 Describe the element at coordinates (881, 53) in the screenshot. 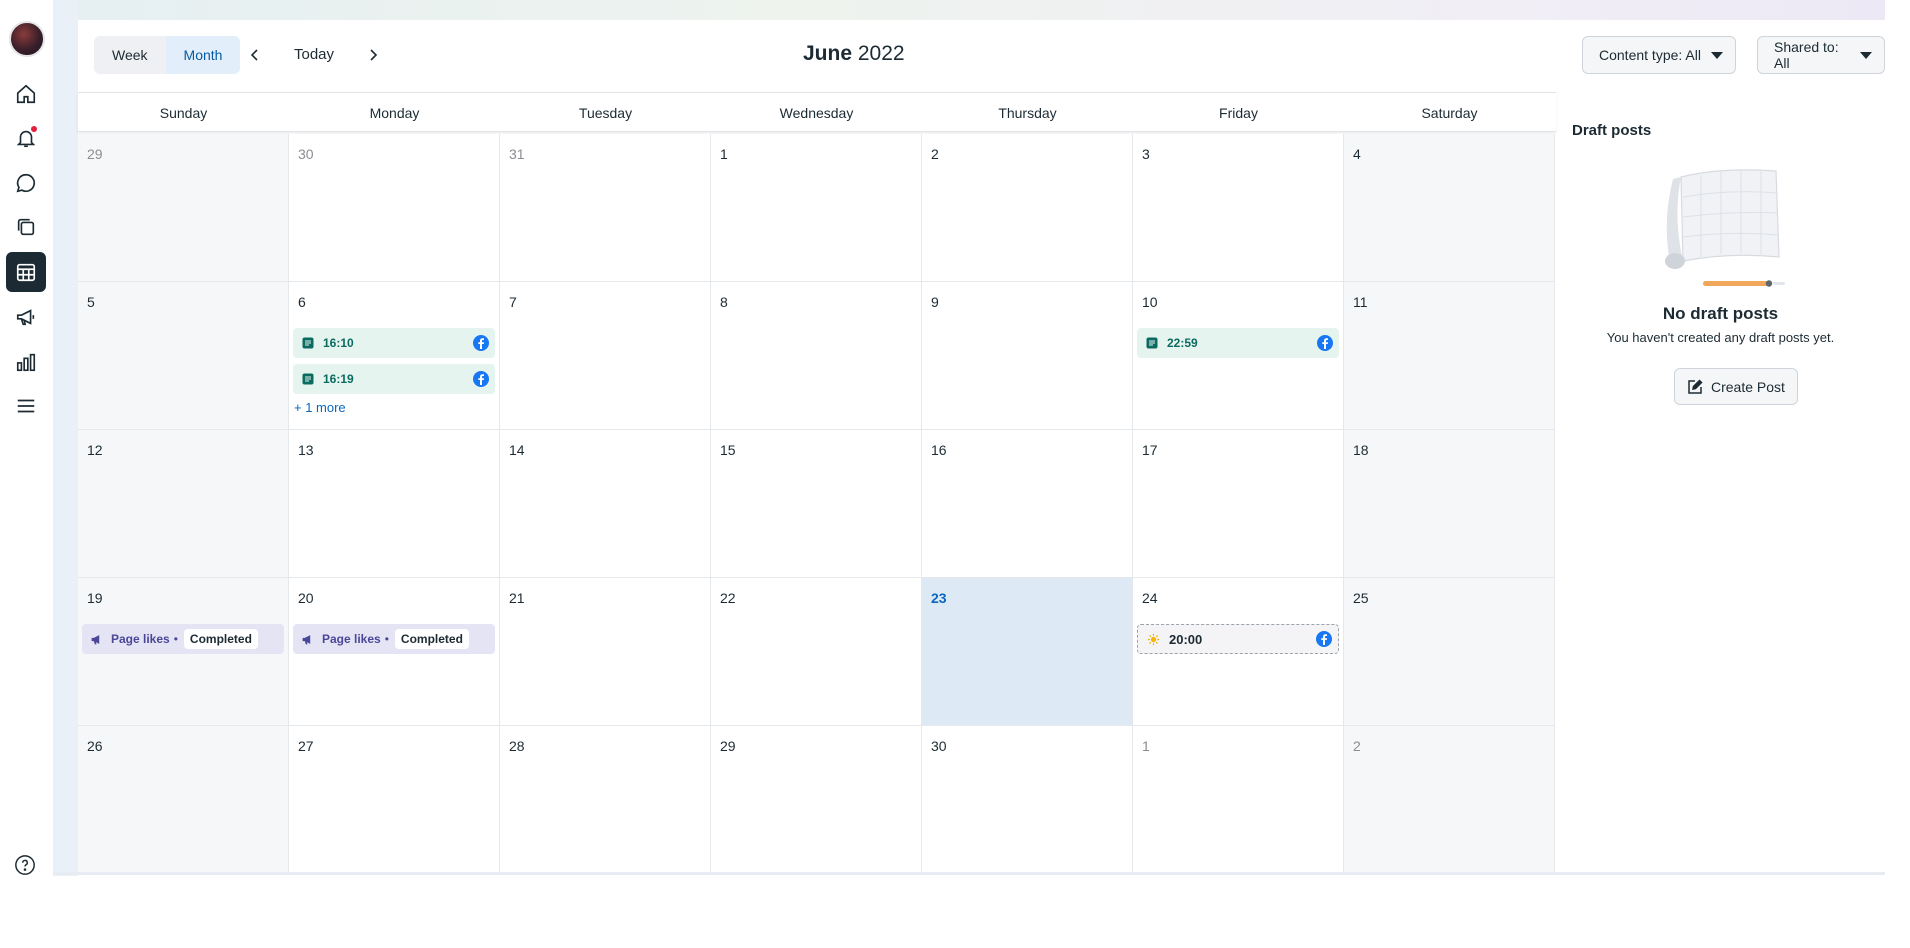

I see `year: 2022` at that location.